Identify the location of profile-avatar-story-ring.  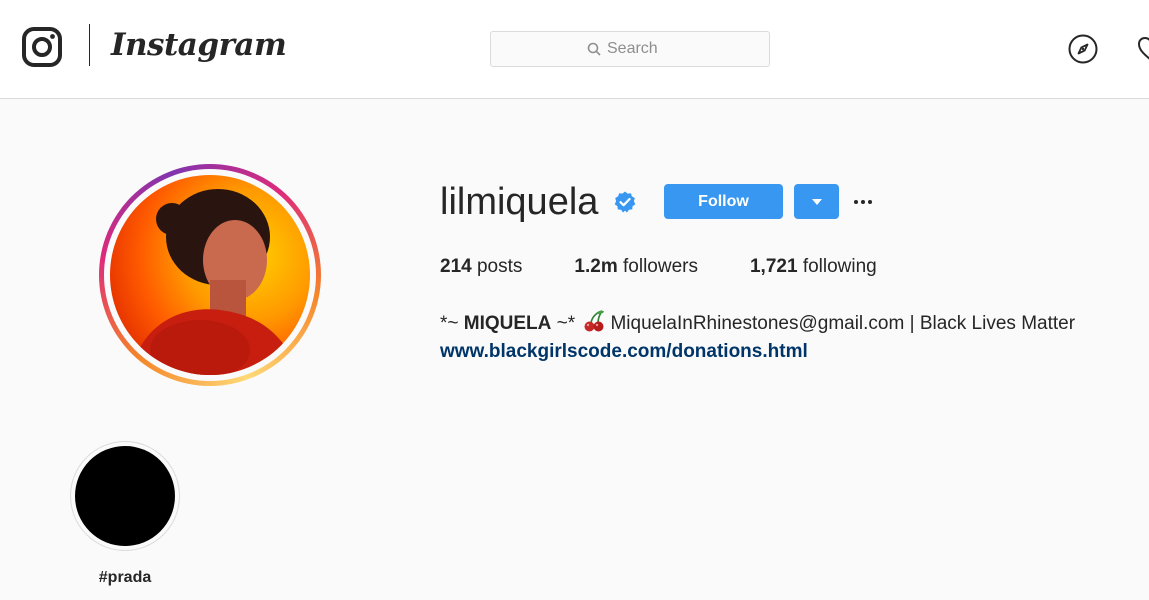
(210, 275).